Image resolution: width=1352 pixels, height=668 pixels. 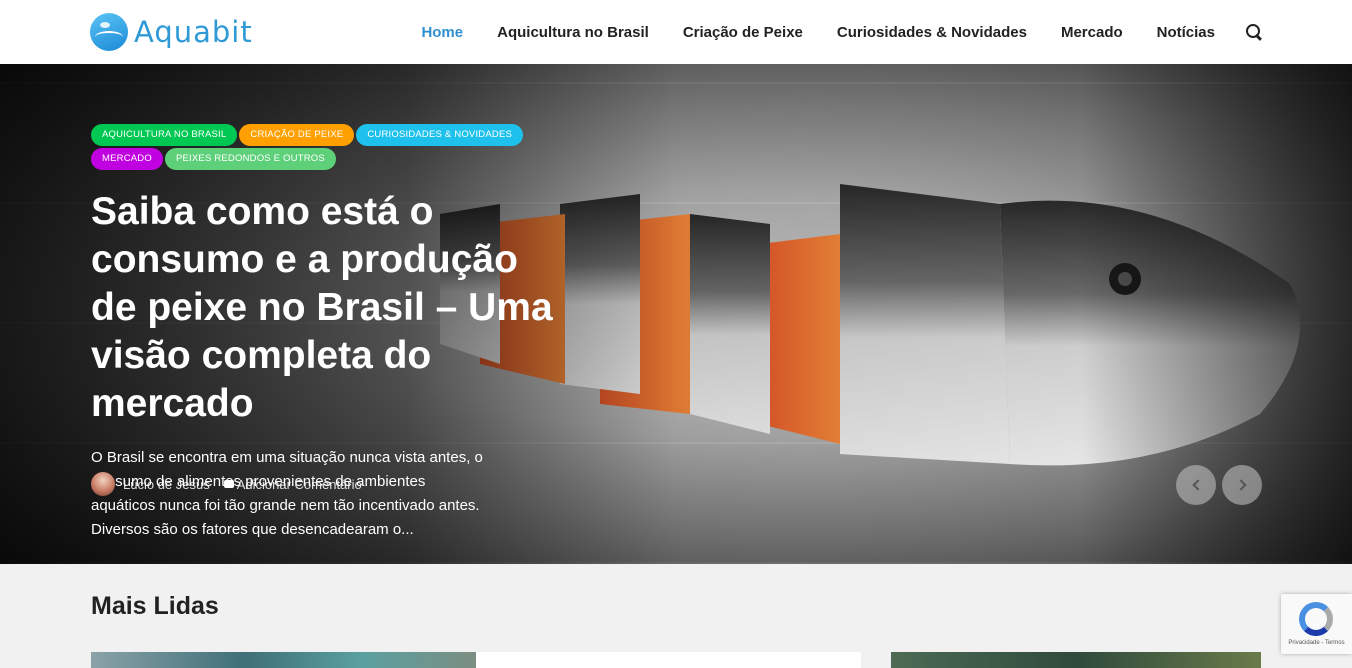 What do you see at coordinates (127, 159) in the screenshot?
I see `tag-mercado: Mercado` at bounding box center [127, 159].